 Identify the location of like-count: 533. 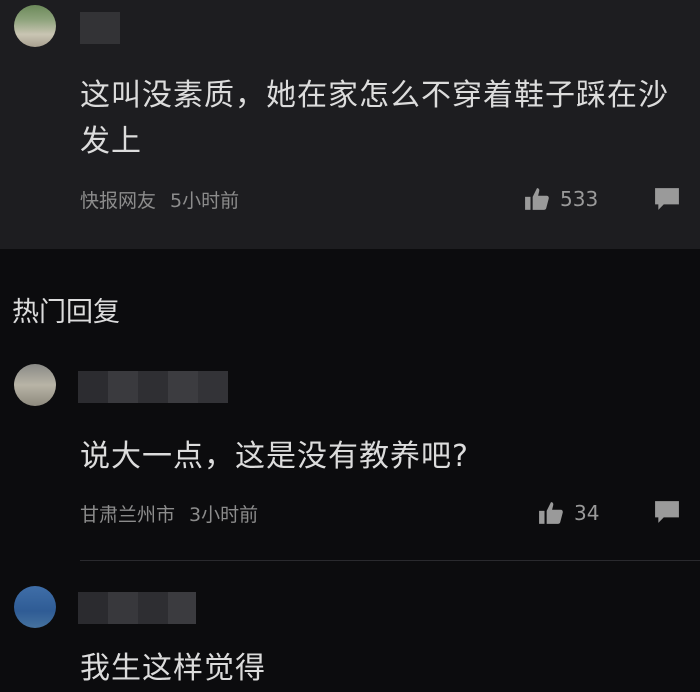
(579, 199).